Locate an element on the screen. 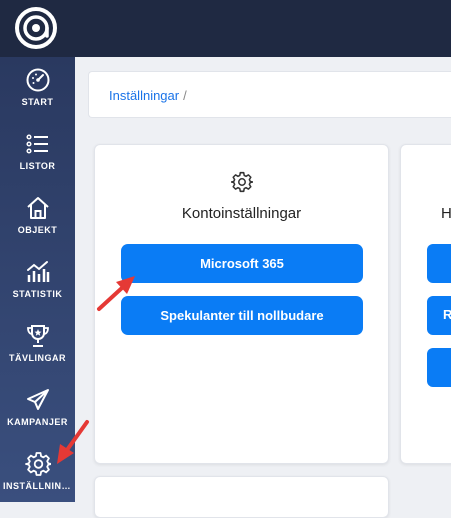 The image size is (451, 518). breadcrumb-link-installningar: Inställningar is located at coordinates (144, 95).